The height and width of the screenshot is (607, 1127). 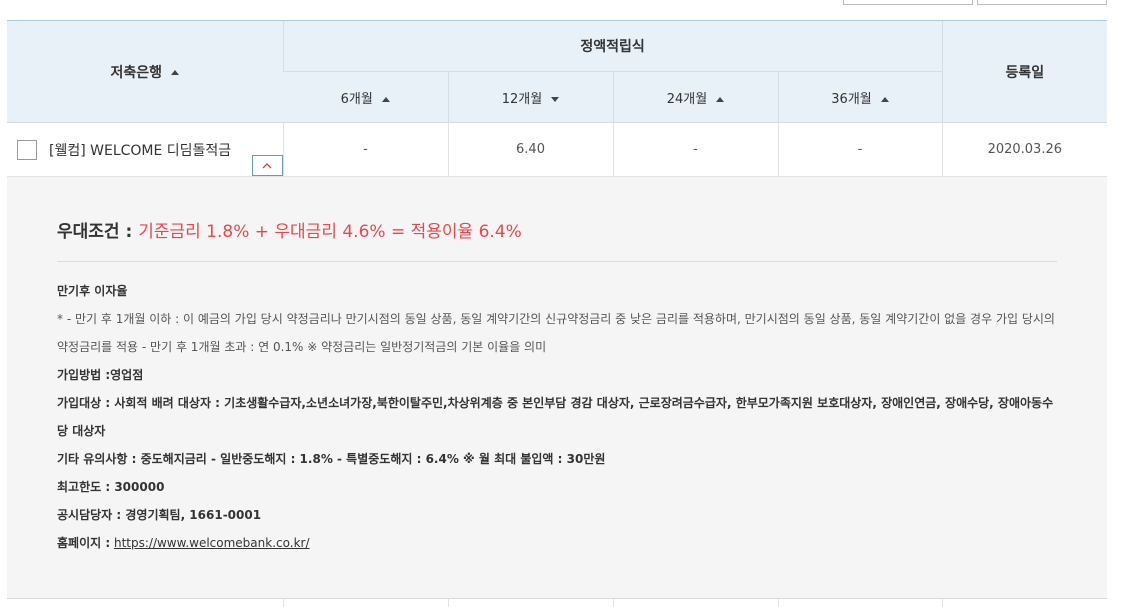 What do you see at coordinates (140, 150) in the screenshot?
I see `product-name: [웰컴] WELCOME 디딤돌적금` at bounding box center [140, 150].